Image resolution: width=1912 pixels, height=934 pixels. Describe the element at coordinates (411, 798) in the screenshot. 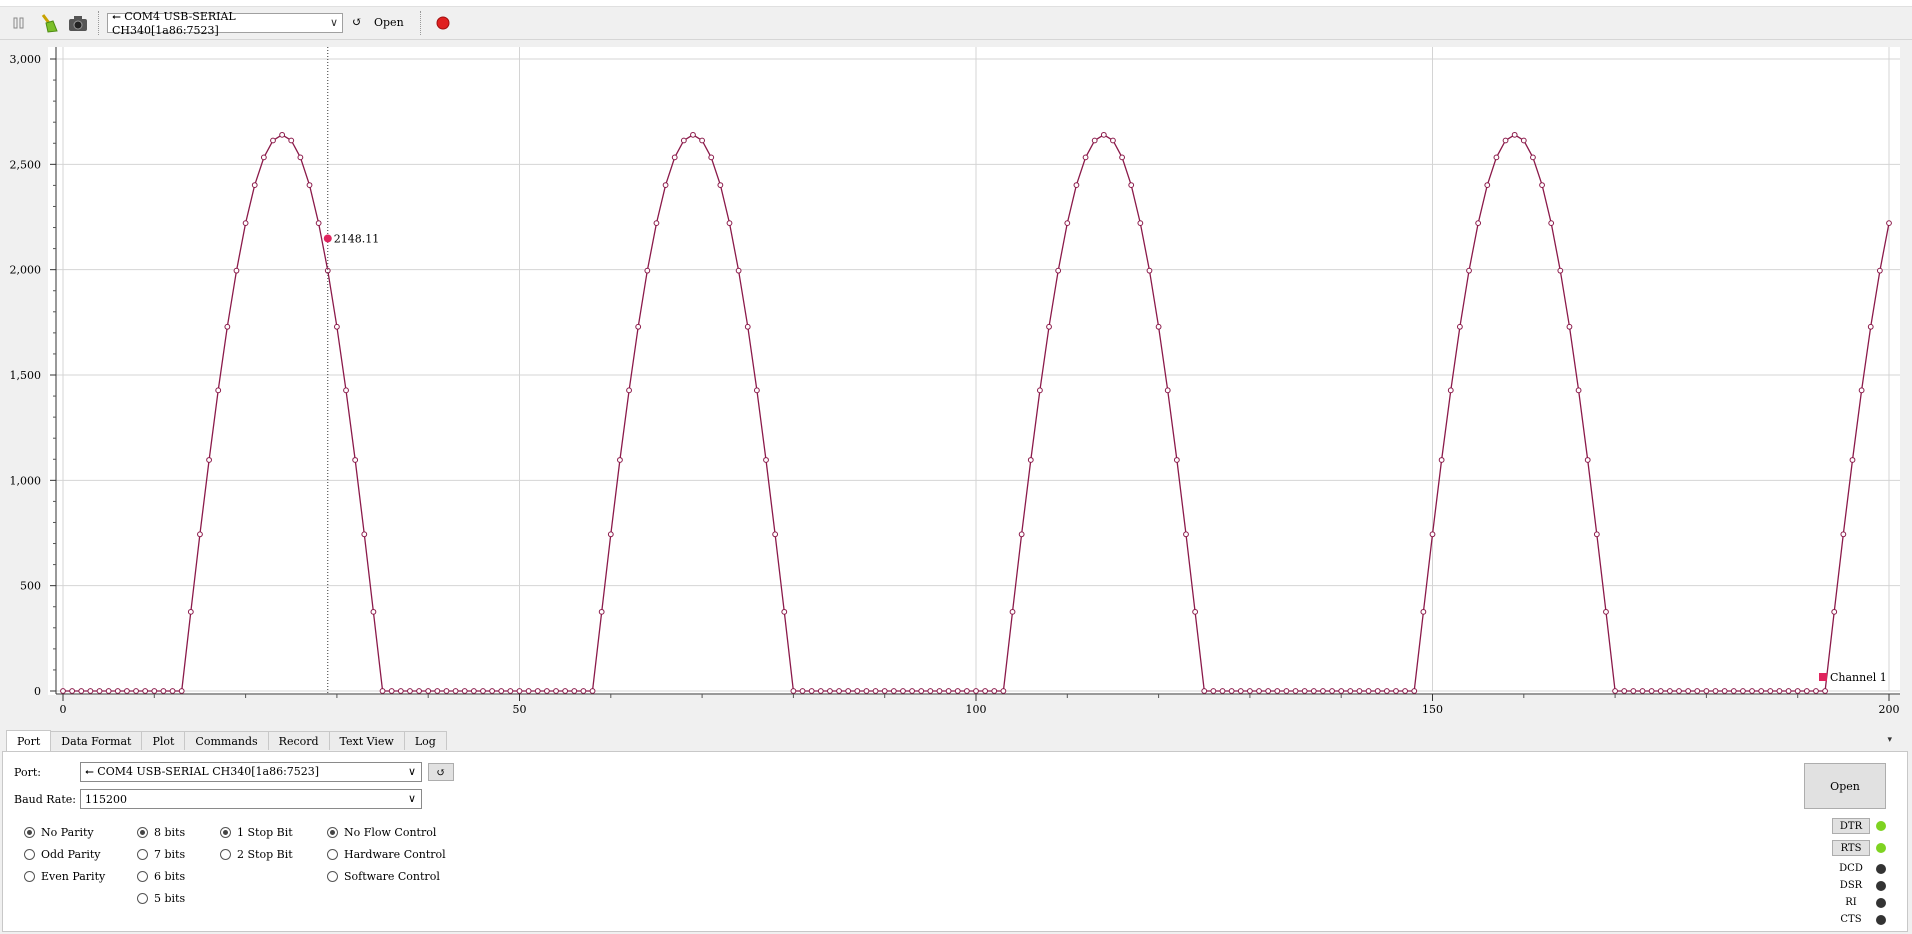

I see `chevron-down-icon: ∨` at that location.